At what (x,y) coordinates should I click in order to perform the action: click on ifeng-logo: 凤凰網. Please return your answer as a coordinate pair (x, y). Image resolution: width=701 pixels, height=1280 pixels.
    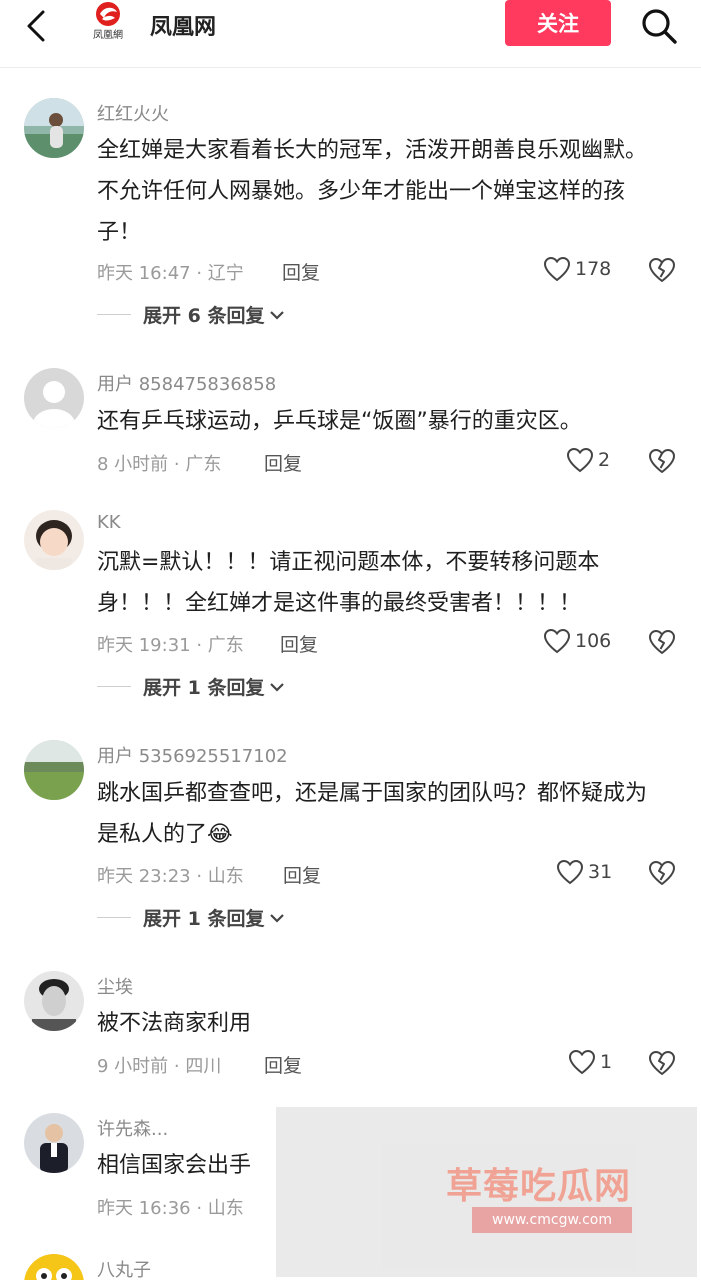
    Looking at the image, I should click on (108, 22).